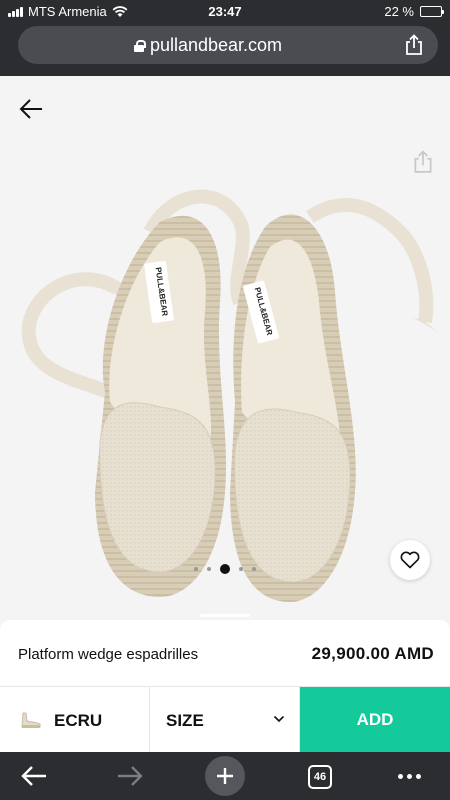  I want to click on clock: 23:47, so click(225, 11).